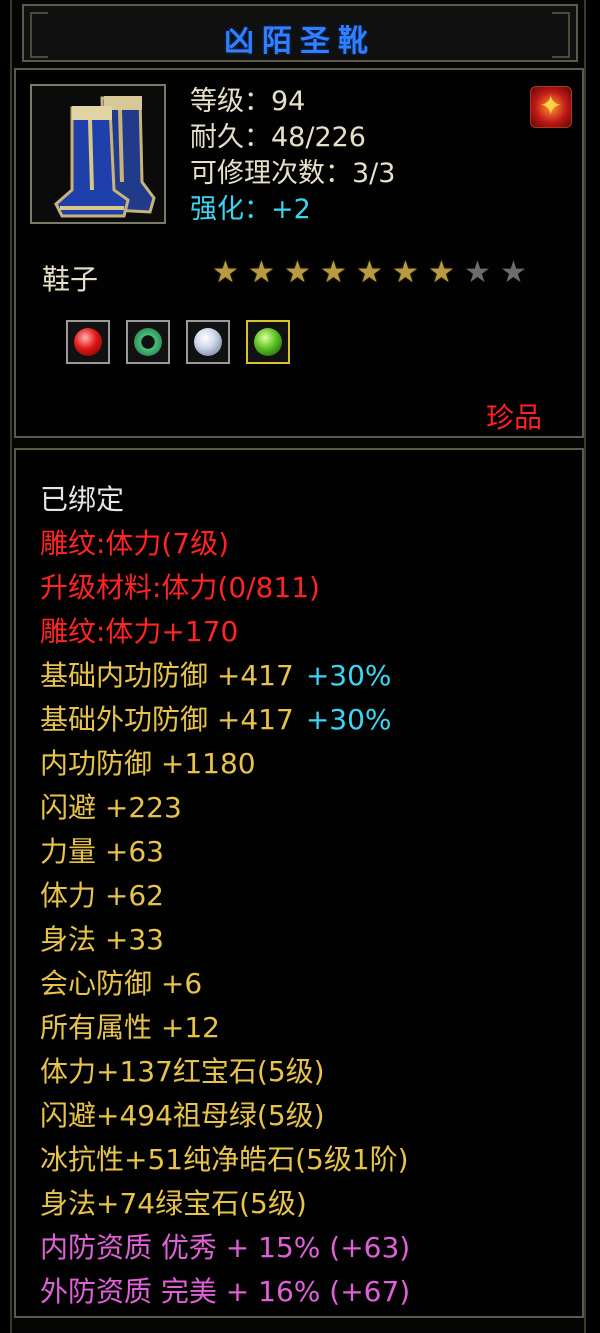 The image size is (600, 1333). I want to click on engrave-line: 雕纹:体力(7级), so click(135, 543).